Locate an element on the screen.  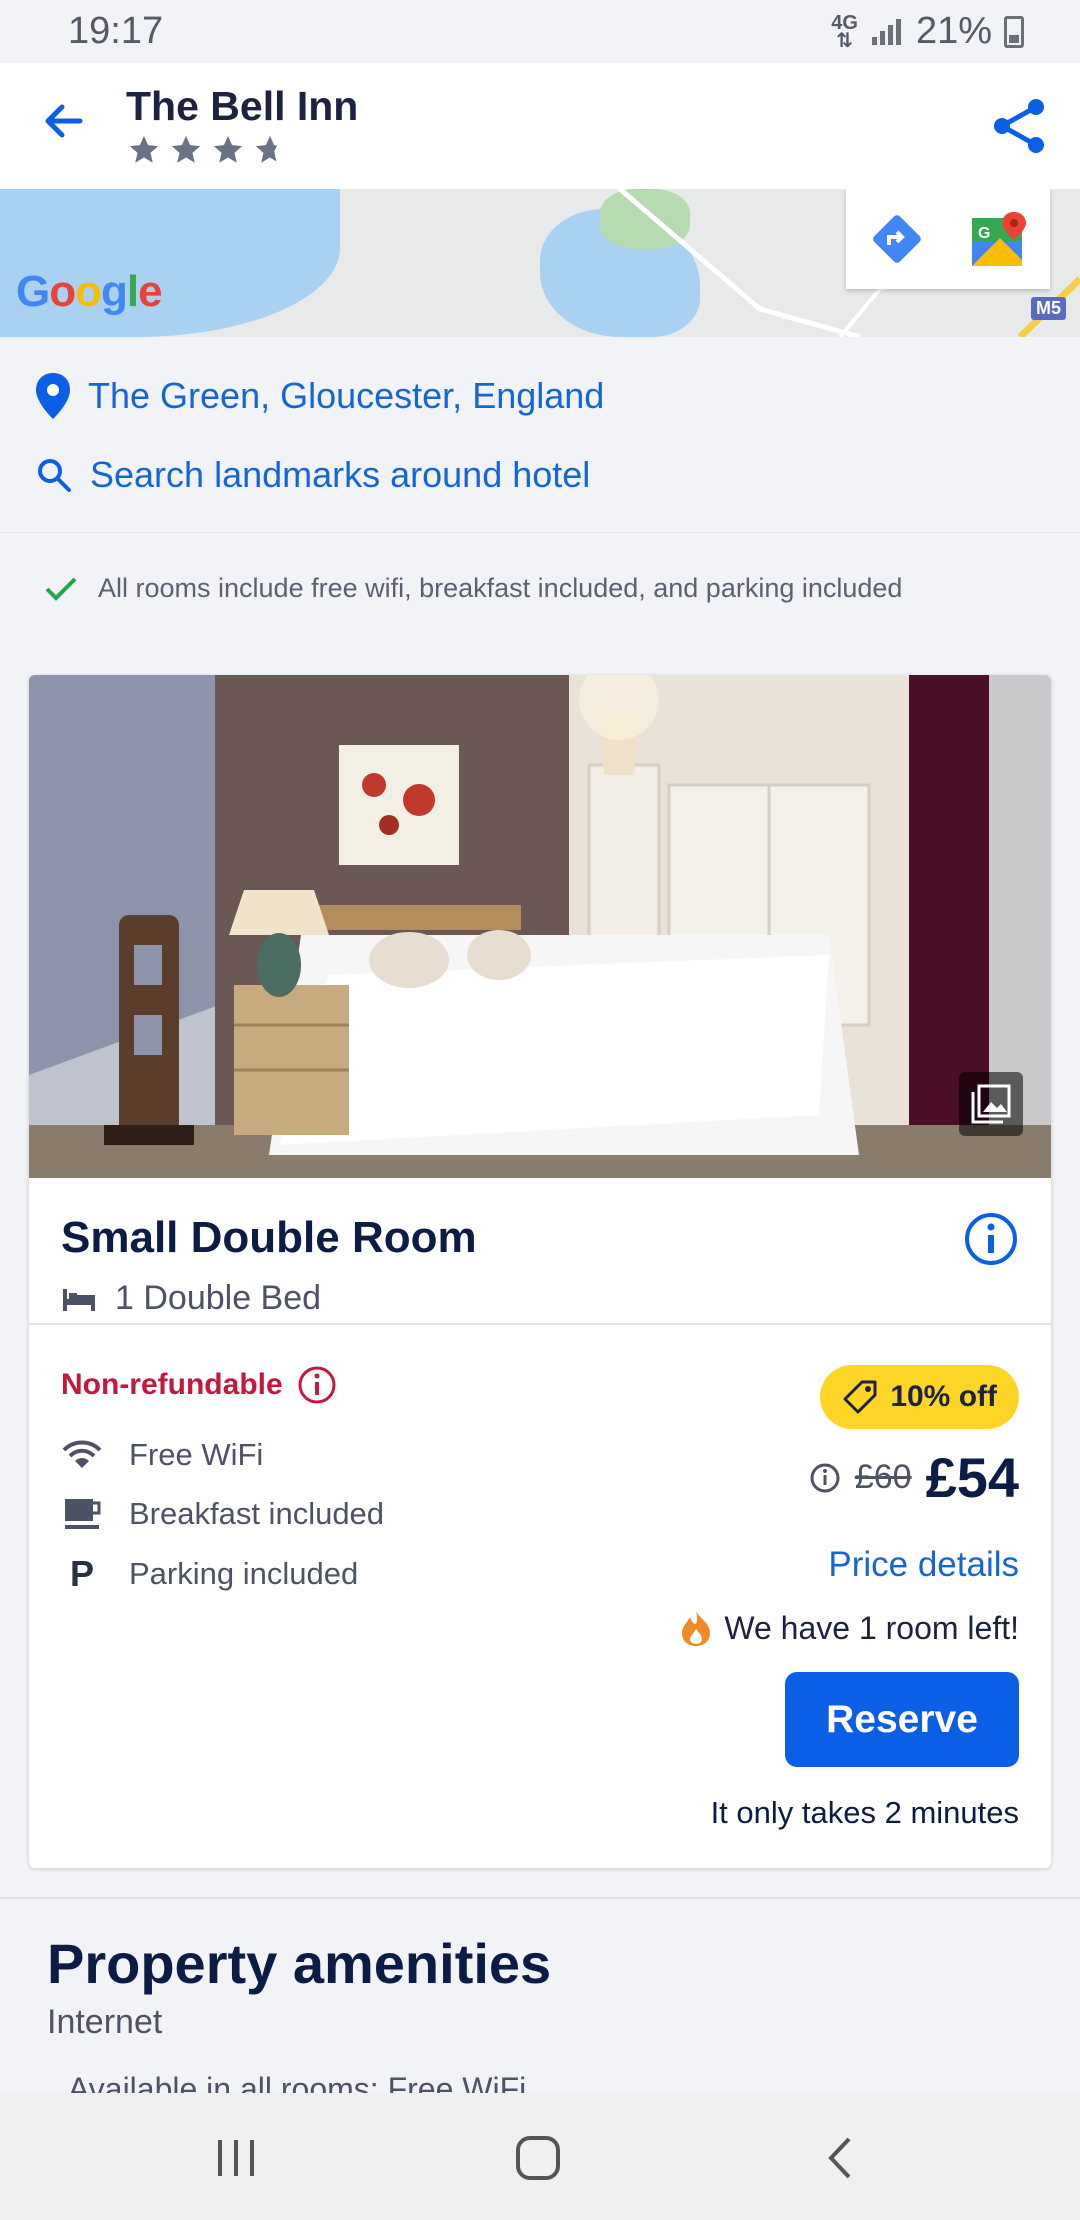
recent-apps-icon is located at coordinates (236, 2158).